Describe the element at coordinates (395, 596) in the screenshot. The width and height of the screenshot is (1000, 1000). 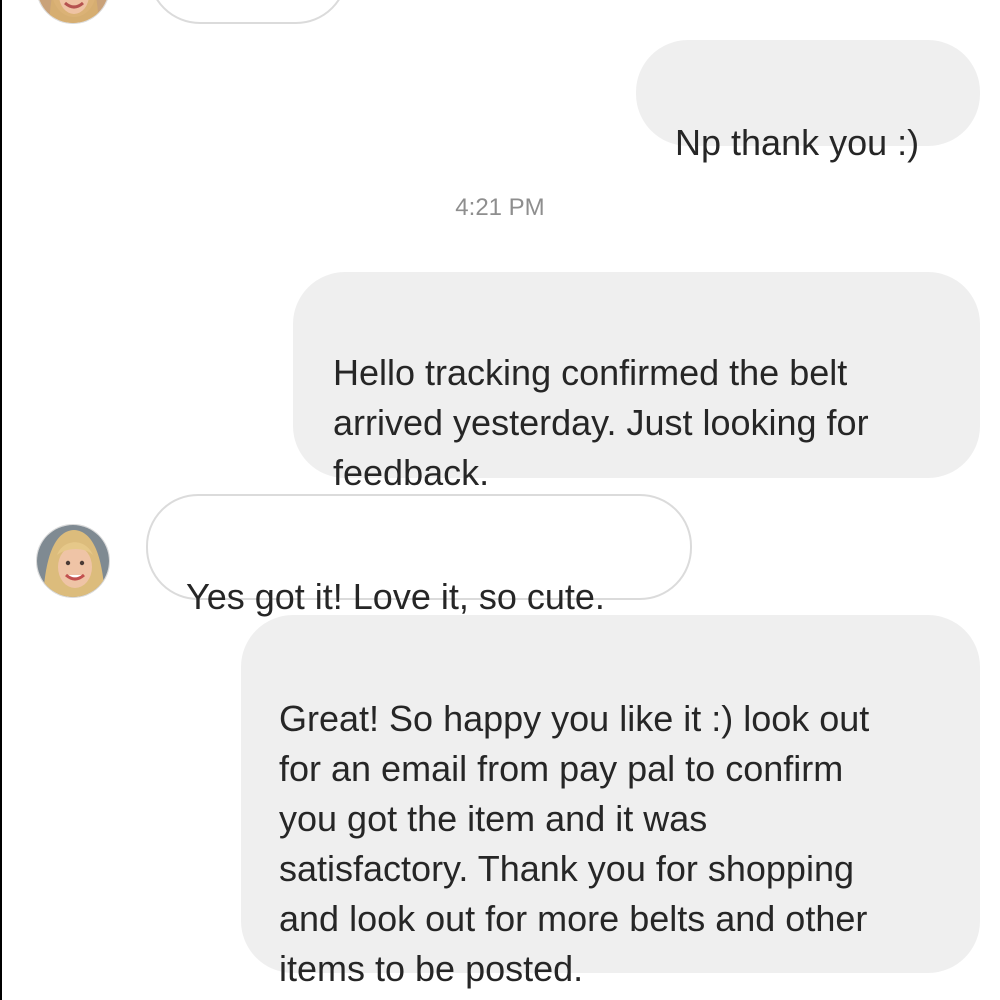
I see `message-text: Yes got it! Love it, so cute.` at that location.